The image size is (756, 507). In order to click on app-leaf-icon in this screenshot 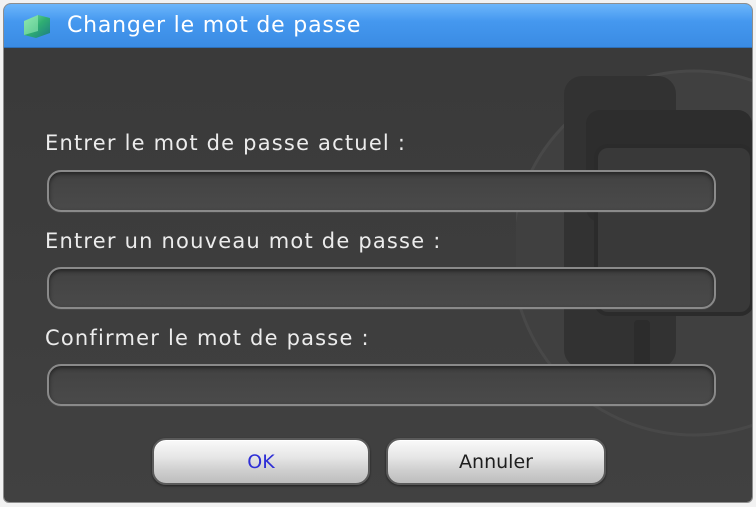, I will do `click(37, 26)`.